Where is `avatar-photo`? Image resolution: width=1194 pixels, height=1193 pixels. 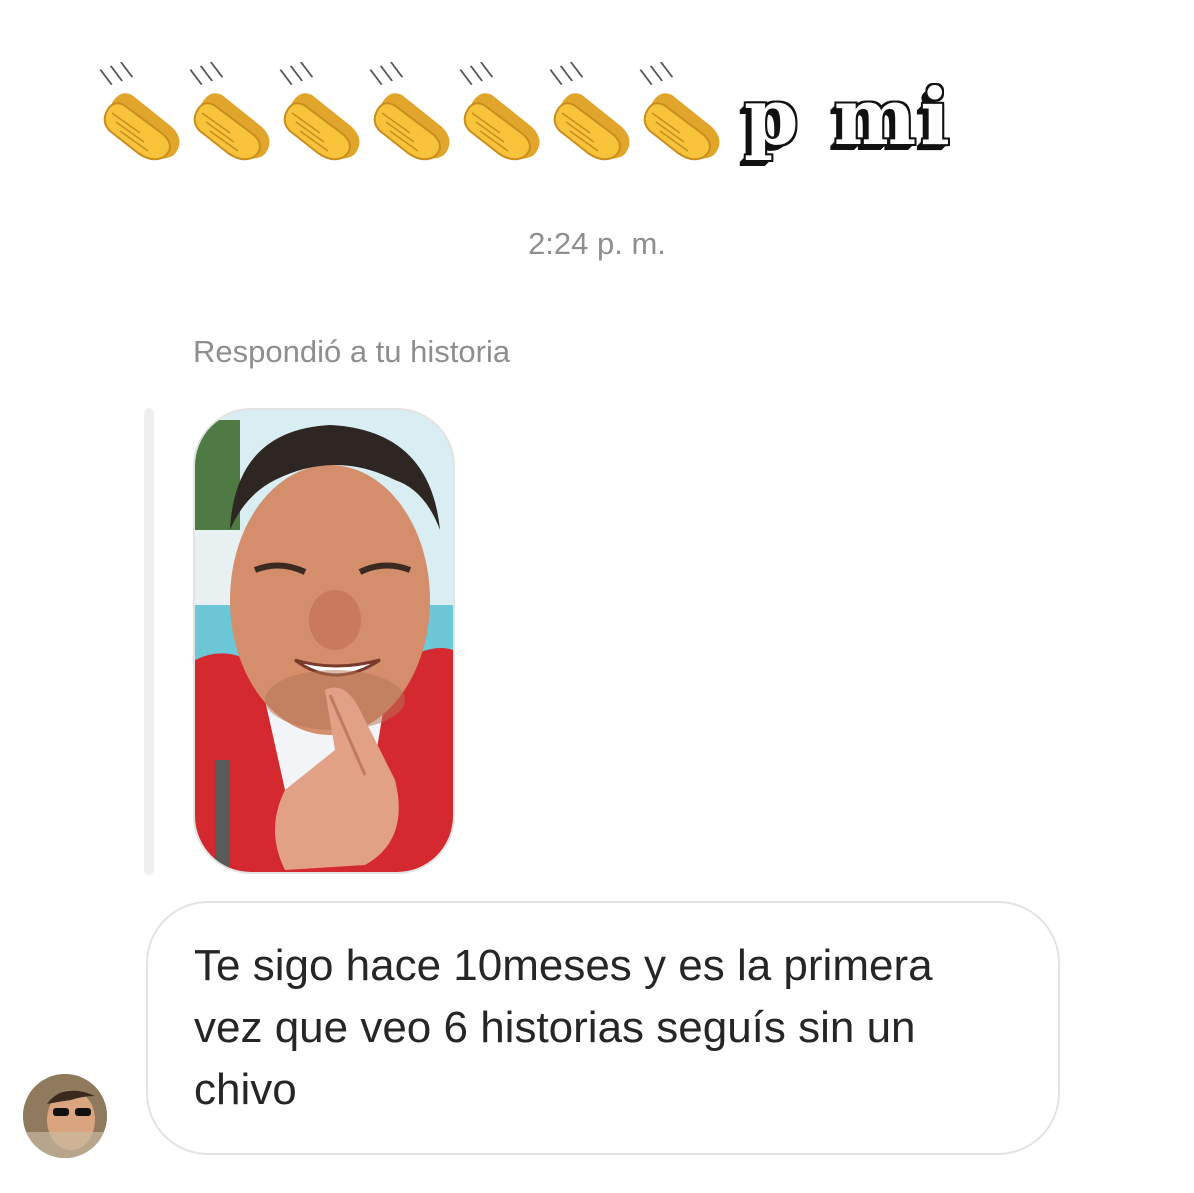
avatar-photo is located at coordinates (65, 1116).